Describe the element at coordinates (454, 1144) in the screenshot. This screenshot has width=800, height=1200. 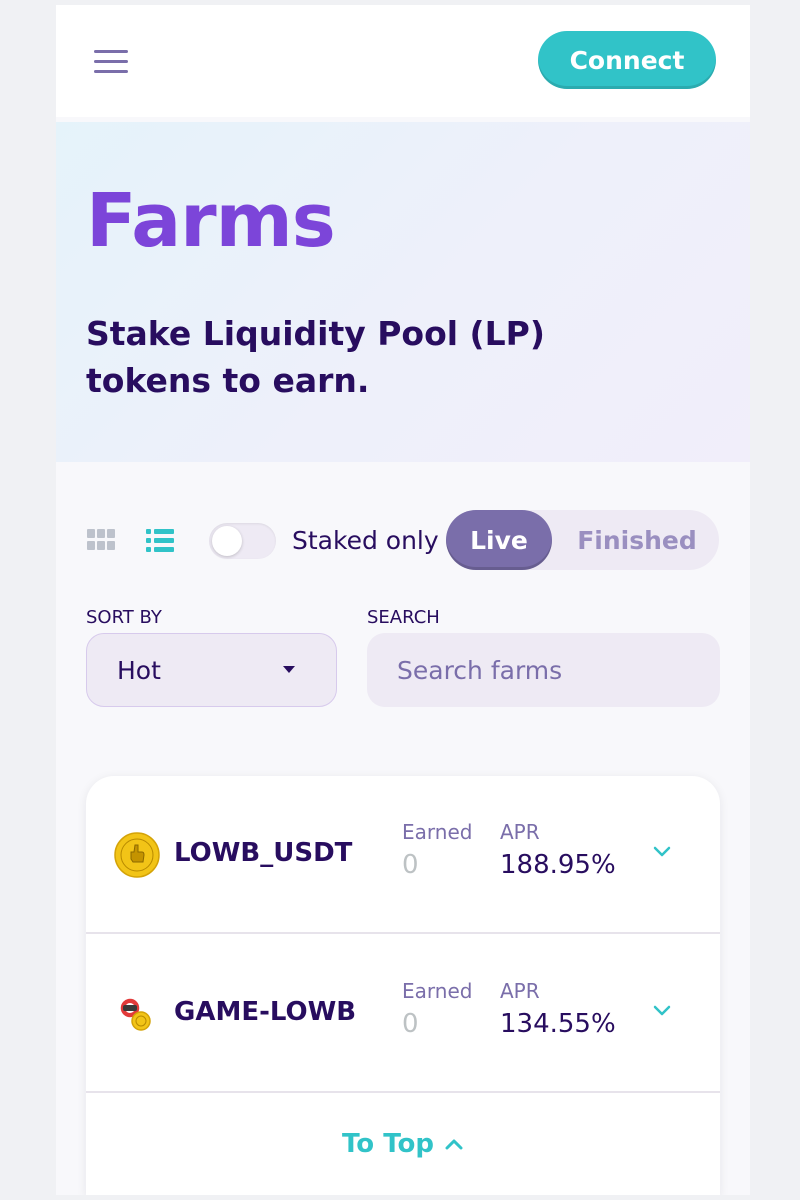
I see `chevron-up-icon` at that location.